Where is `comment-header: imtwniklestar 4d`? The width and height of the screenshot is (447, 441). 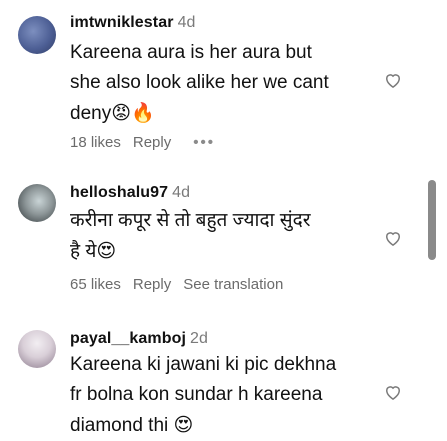 comment-header: imtwniklestar 4d is located at coordinates (133, 23).